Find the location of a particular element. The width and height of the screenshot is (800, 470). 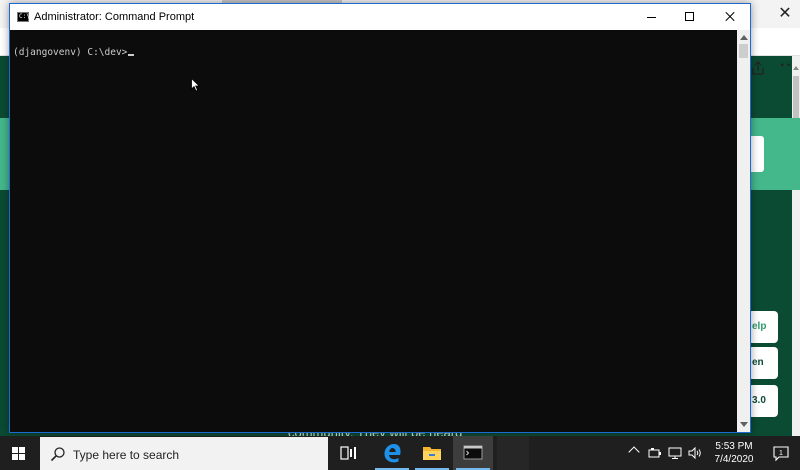

file-explorer-icon is located at coordinates (432, 453).